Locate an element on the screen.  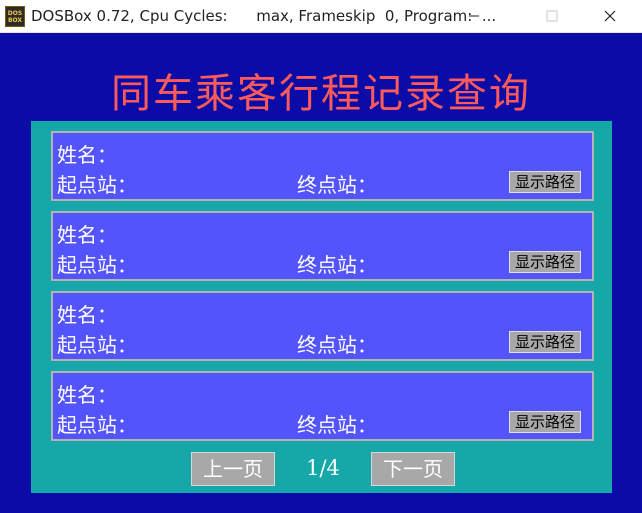
minimize-button is located at coordinates (474, 16).